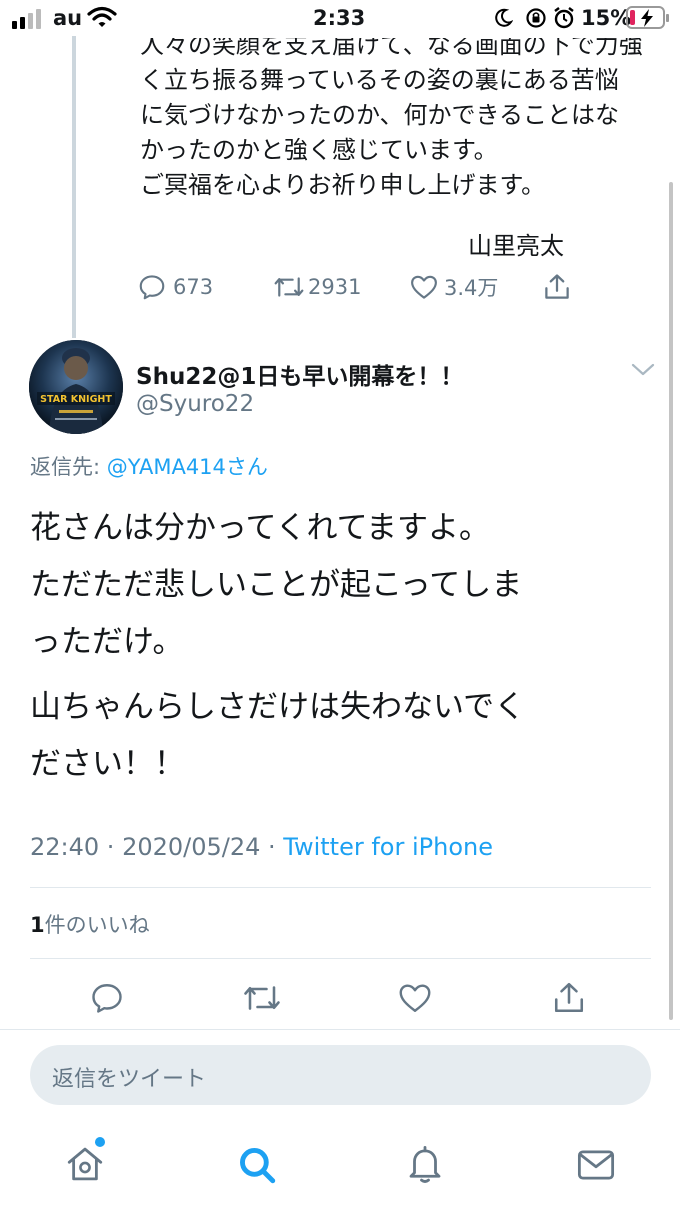  Describe the element at coordinates (391, 45) in the screenshot. I see `parent-tweet-line: 人々の笑顔を支え届けて、なる画面の下で力強` at that location.